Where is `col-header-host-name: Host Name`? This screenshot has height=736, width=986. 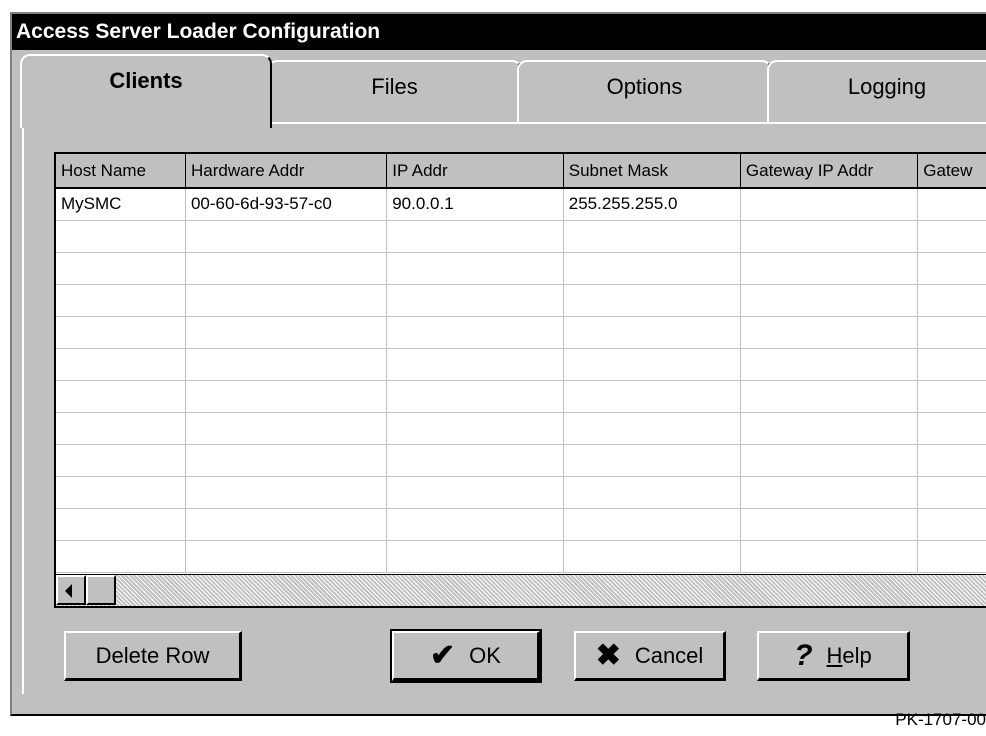 col-header-host-name: Host Name is located at coordinates (121, 171).